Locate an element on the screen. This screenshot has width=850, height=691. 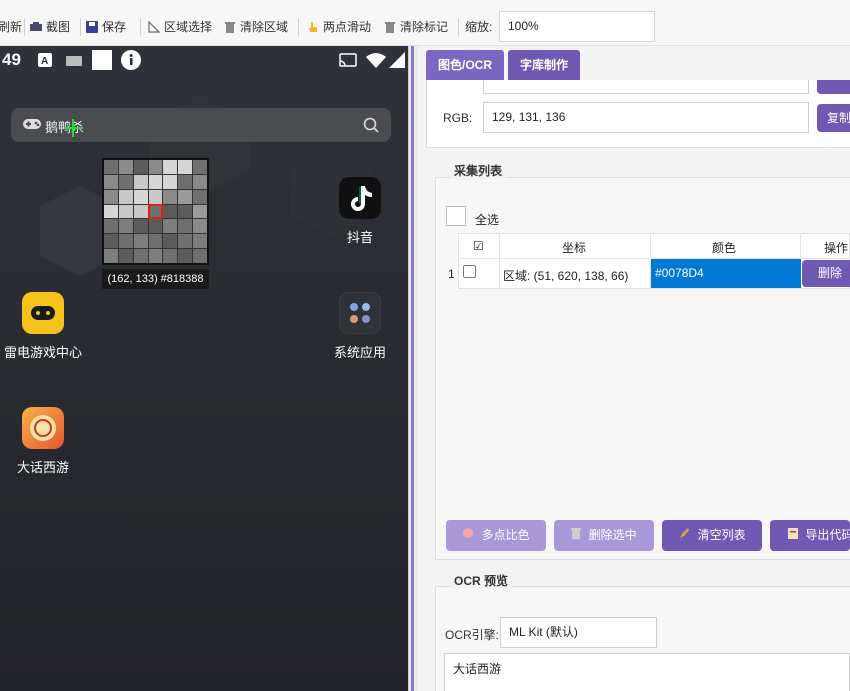
color-magnifier is located at coordinates (155, 211).